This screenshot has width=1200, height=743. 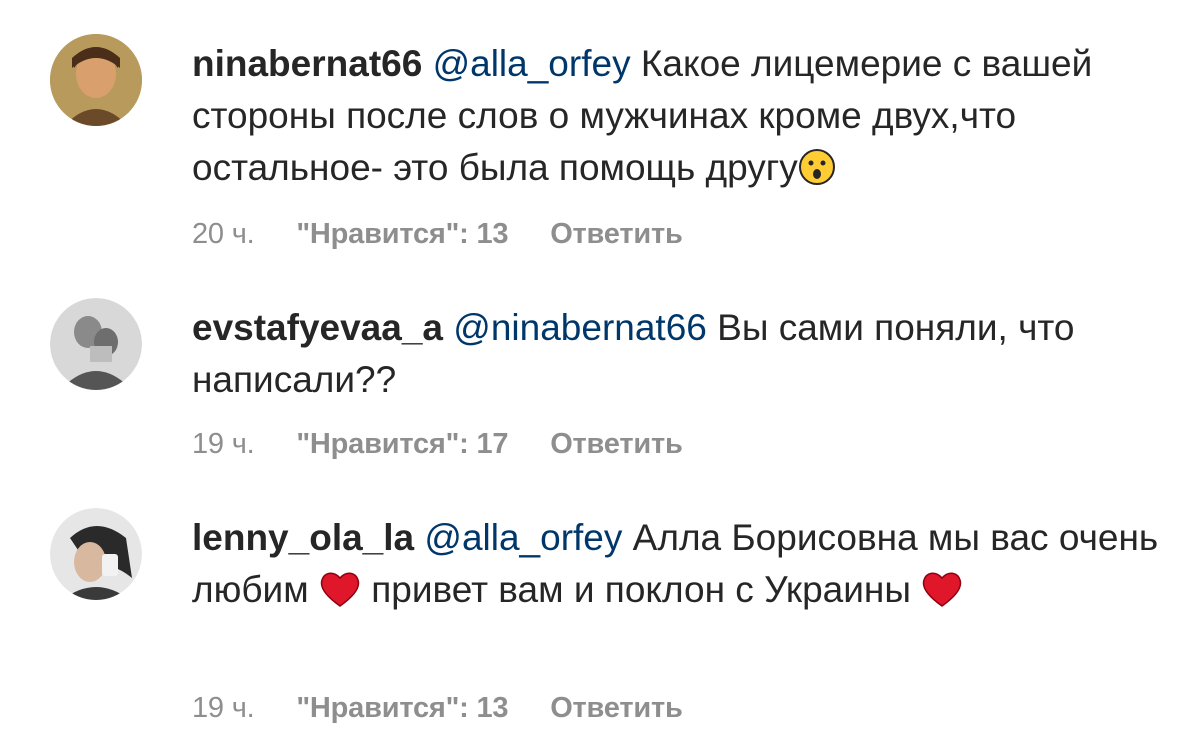 I want to click on comment-meta: 19 ч. "Нравится": 13 Ответить, so click(x=454, y=708).